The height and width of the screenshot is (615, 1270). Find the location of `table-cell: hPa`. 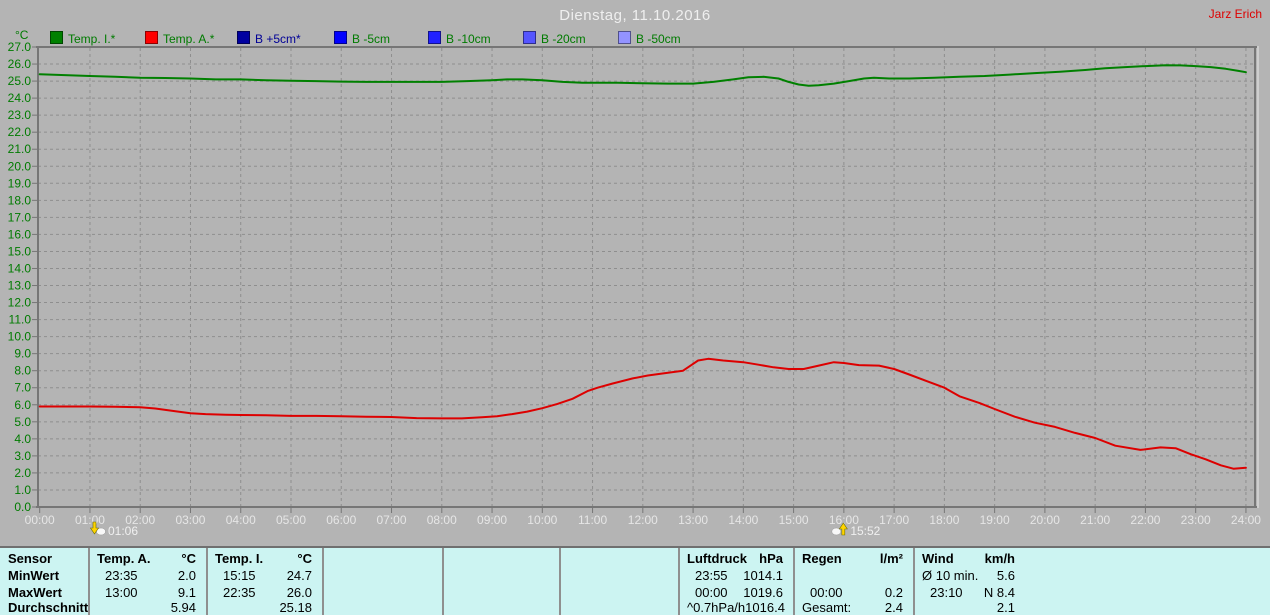

table-cell: hPa is located at coordinates (771, 558).